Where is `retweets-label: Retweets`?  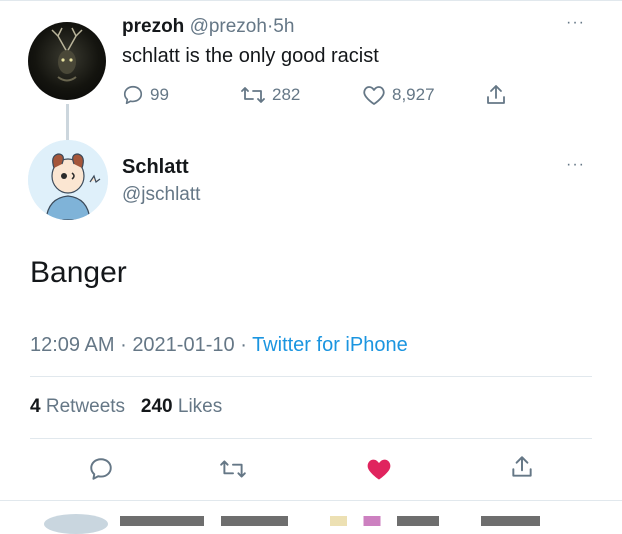 retweets-label: Retweets is located at coordinates (85, 406).